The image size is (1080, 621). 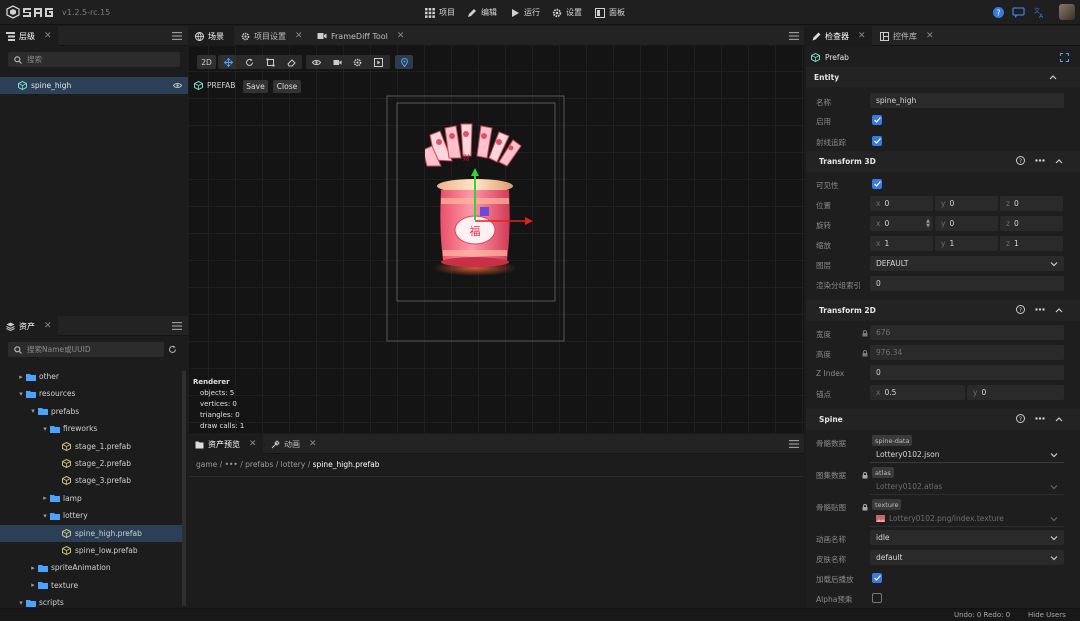 I want to click on asset-folder-row: ▾ resources, so click(x=91, y=393).